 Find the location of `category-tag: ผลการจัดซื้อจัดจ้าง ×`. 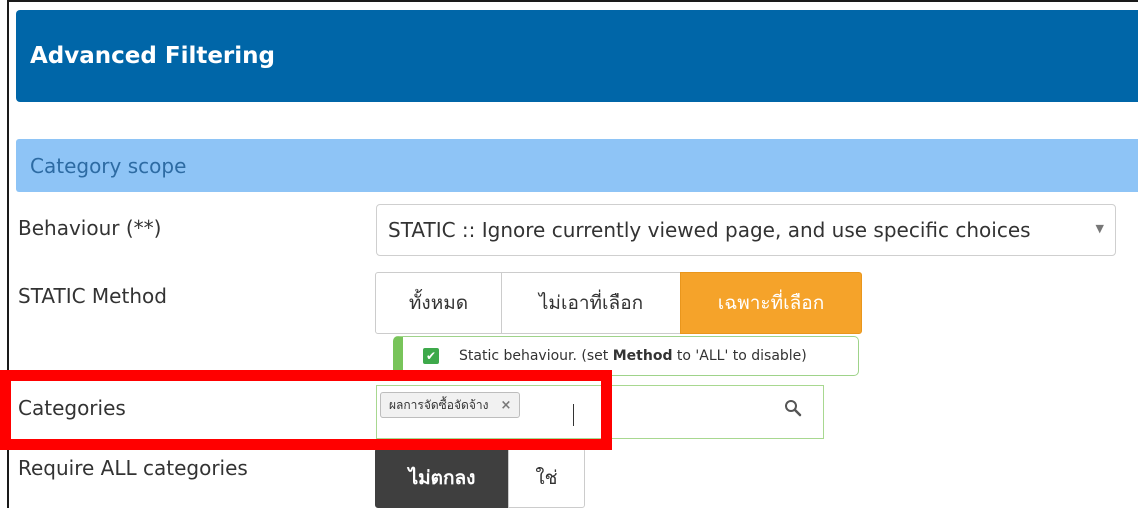

category-tag: ผลการจัดซื้อจัดจ้าง × is located at coordinates (450, 405).